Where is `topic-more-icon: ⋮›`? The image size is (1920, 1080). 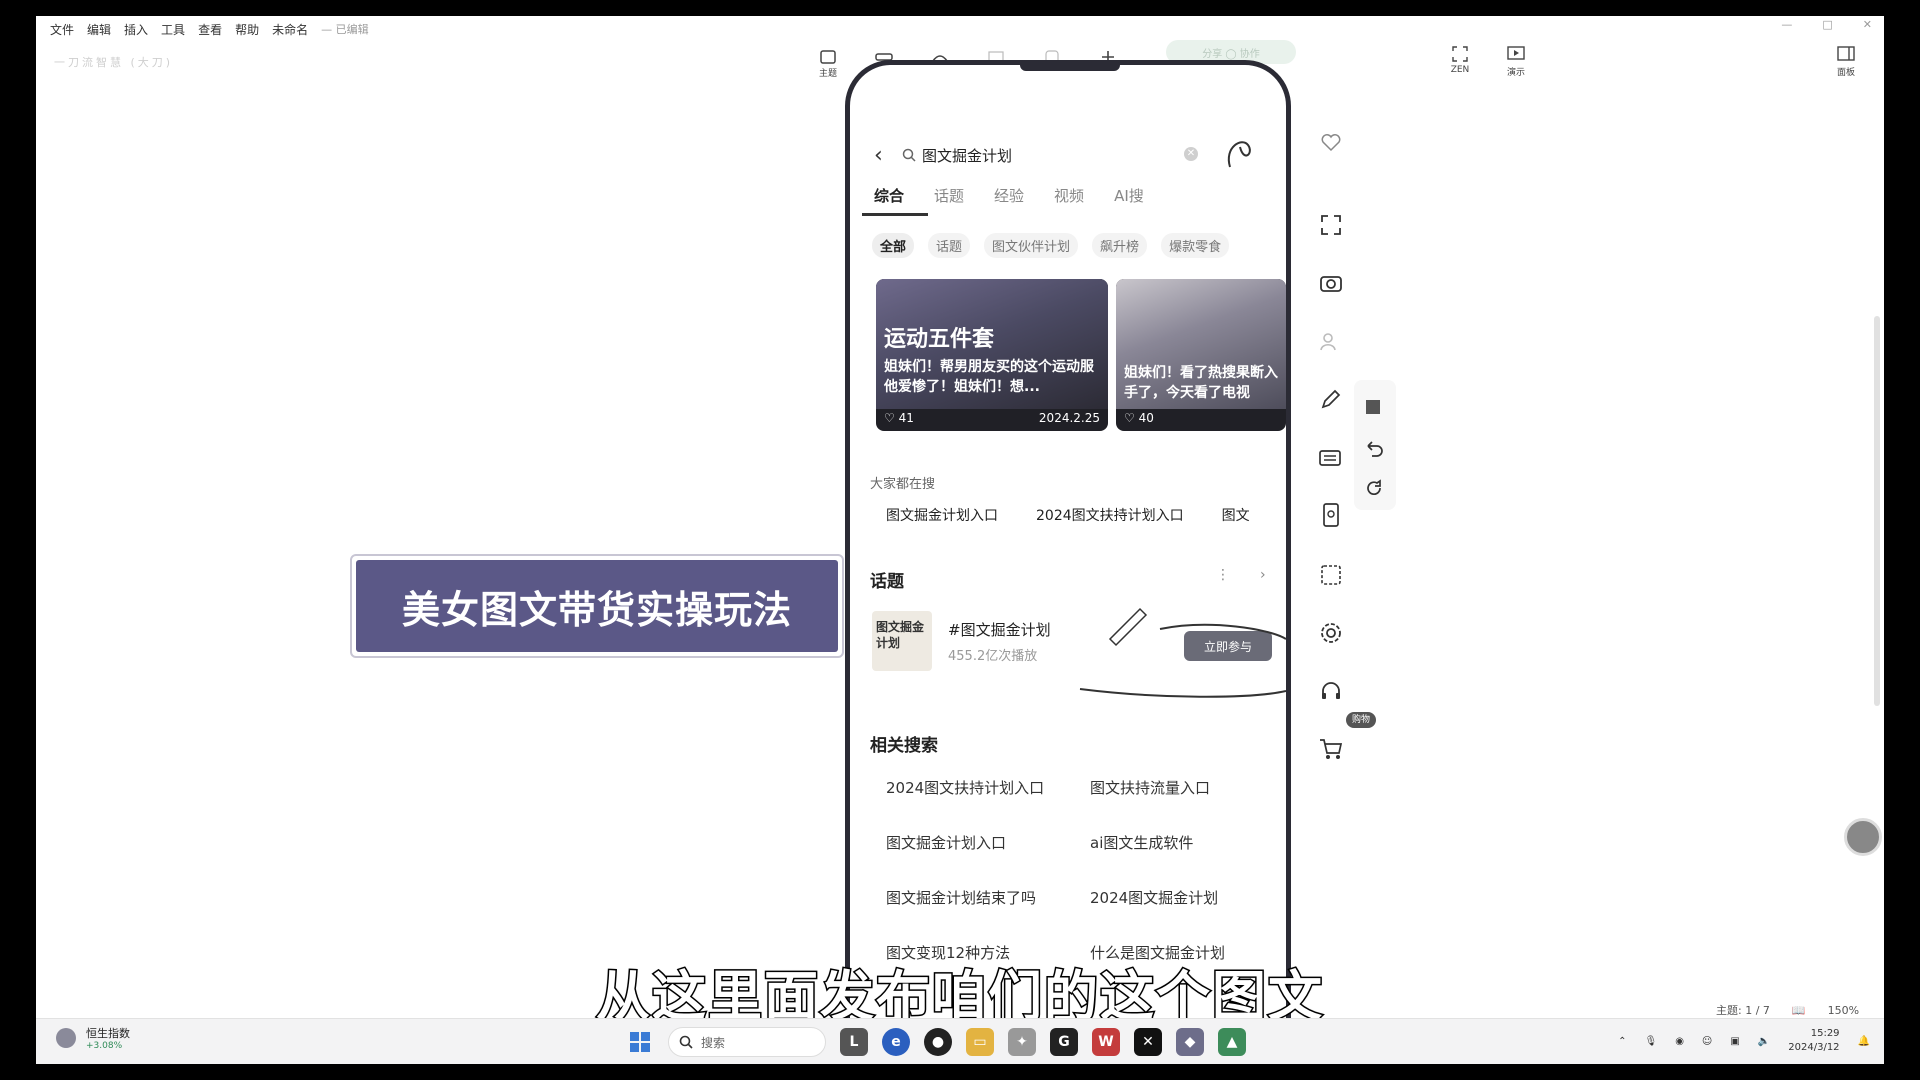 topic-more-icon: ⋮› is located at coordinates (1251, 575).